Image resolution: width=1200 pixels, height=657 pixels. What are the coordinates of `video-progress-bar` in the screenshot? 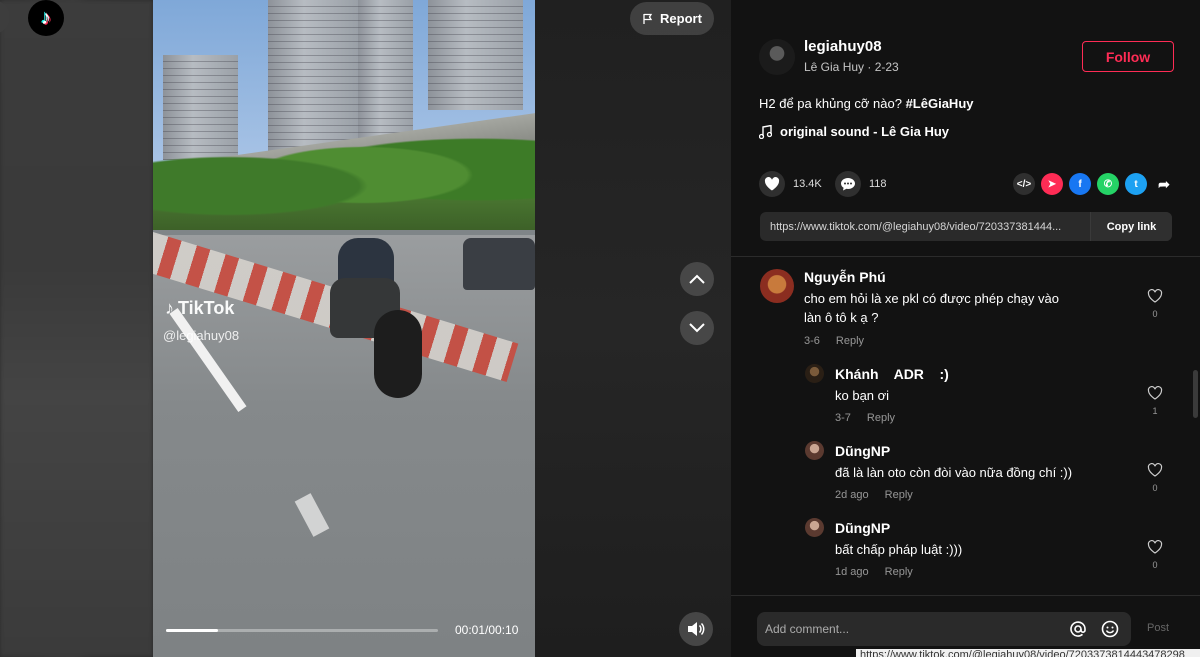 It's located at (302, 630).